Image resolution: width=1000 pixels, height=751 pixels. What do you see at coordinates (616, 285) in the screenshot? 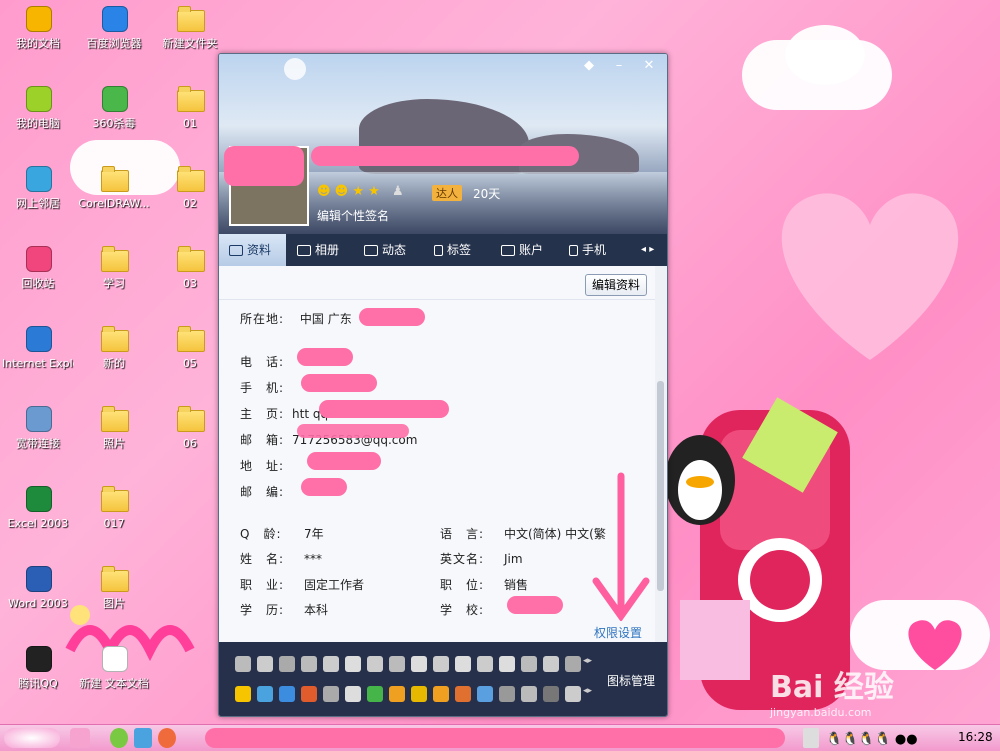
I see `edit-profile-button: 编辑资料` at bounding box center [616, 285].